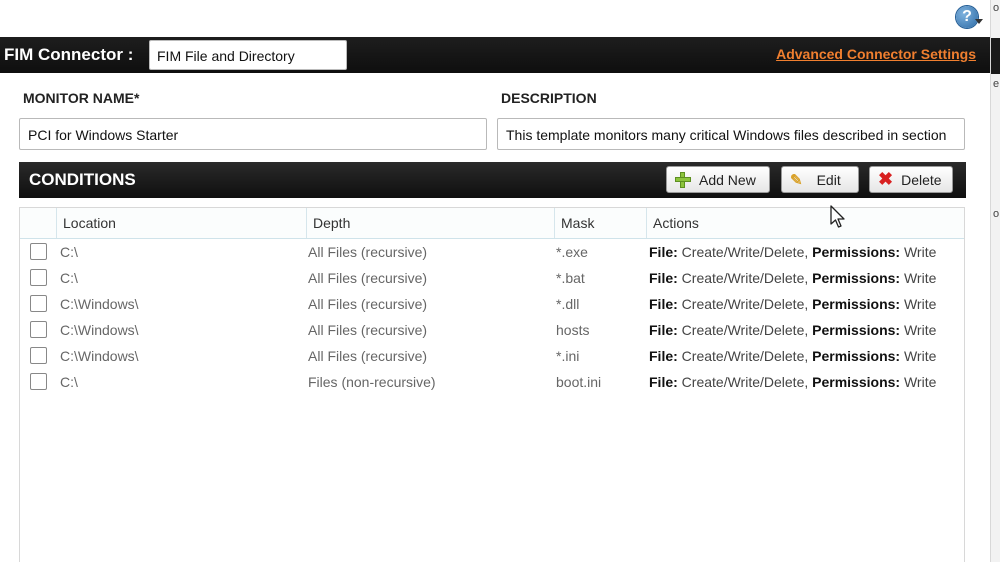  Describe the element at coordinates (683, 179) in the screenshot. I see `plus-icon` at that location.